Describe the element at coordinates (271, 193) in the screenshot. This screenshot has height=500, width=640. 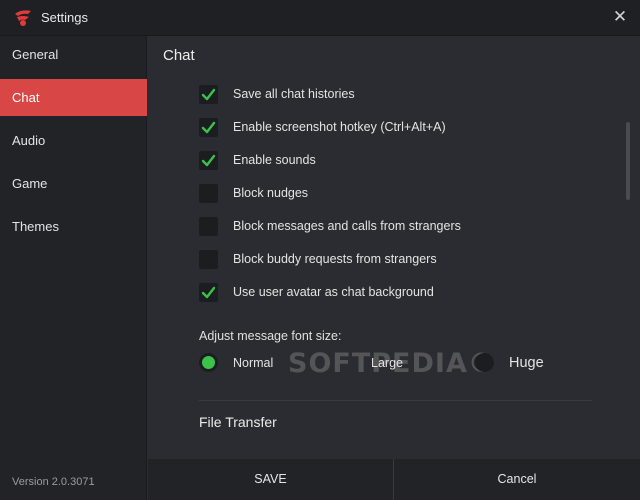
I see `option-label: Block nudges` at that location.